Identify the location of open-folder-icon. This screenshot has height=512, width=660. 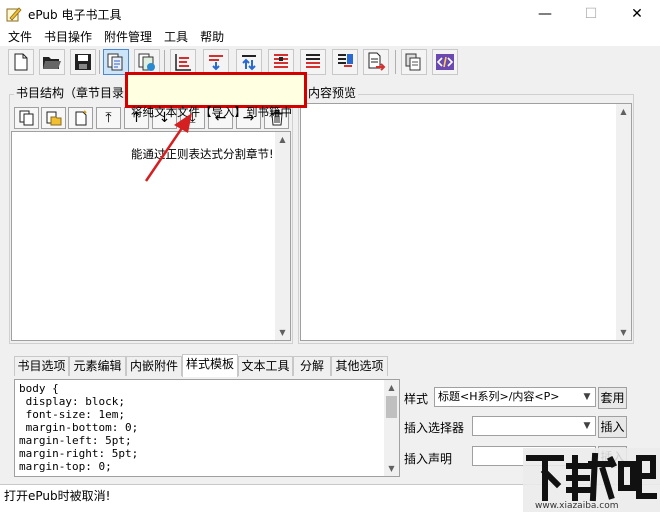
(52, 62).